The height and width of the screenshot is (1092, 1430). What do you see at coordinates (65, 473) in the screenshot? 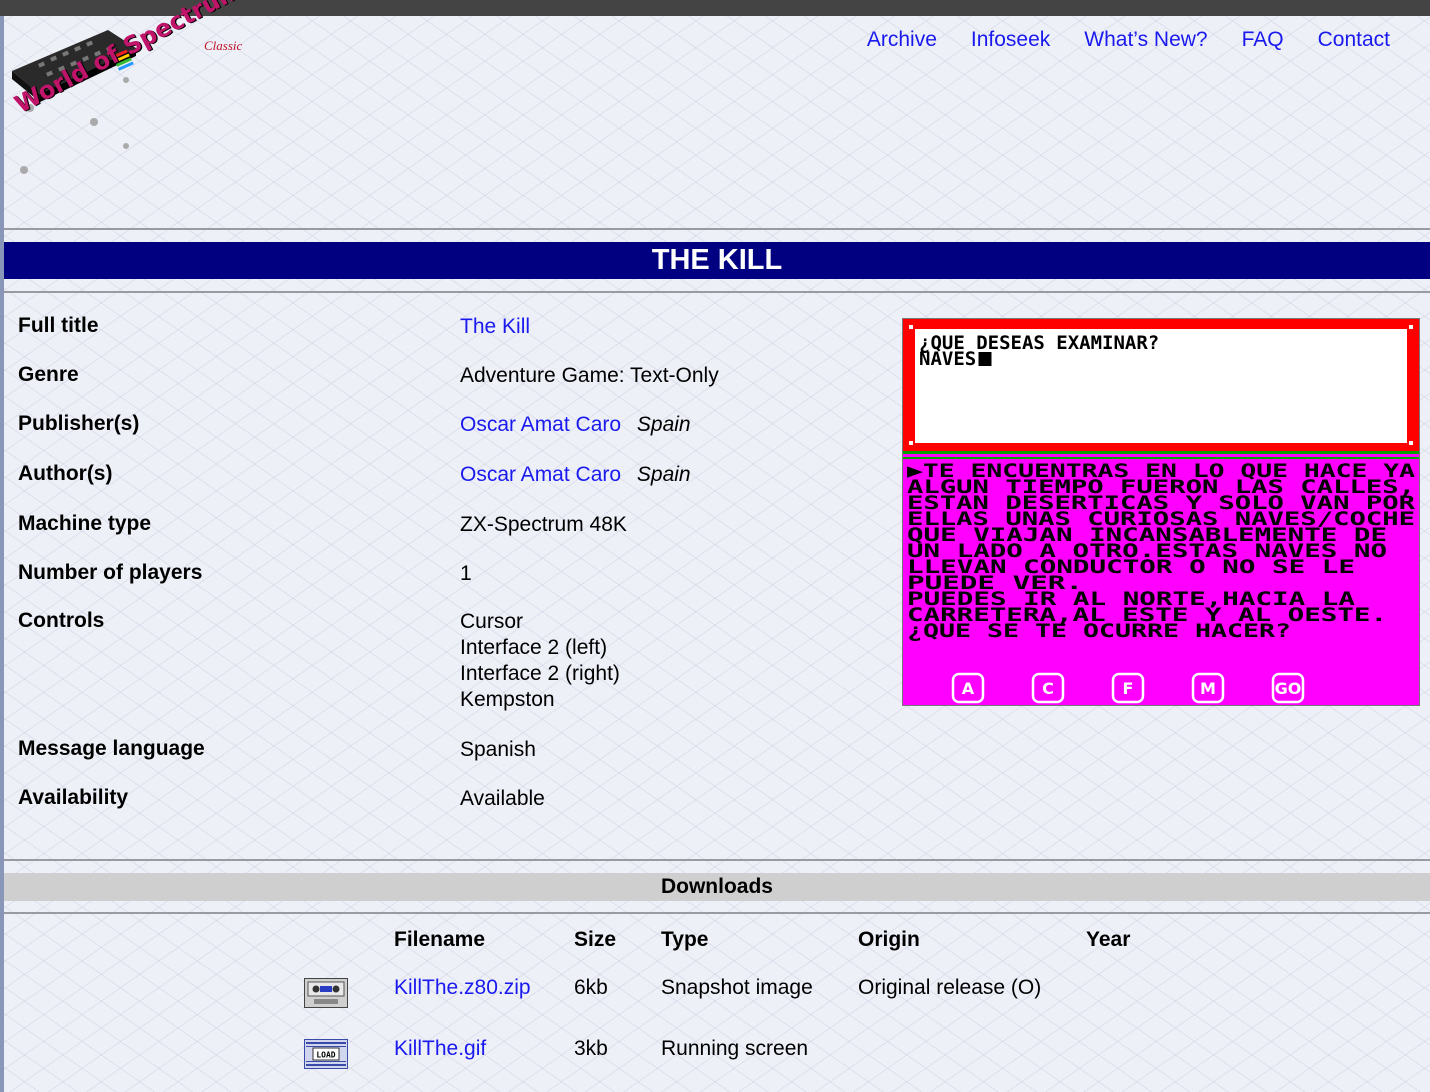
I see `info-label: Author(s)` at bounding box center [65, 473].